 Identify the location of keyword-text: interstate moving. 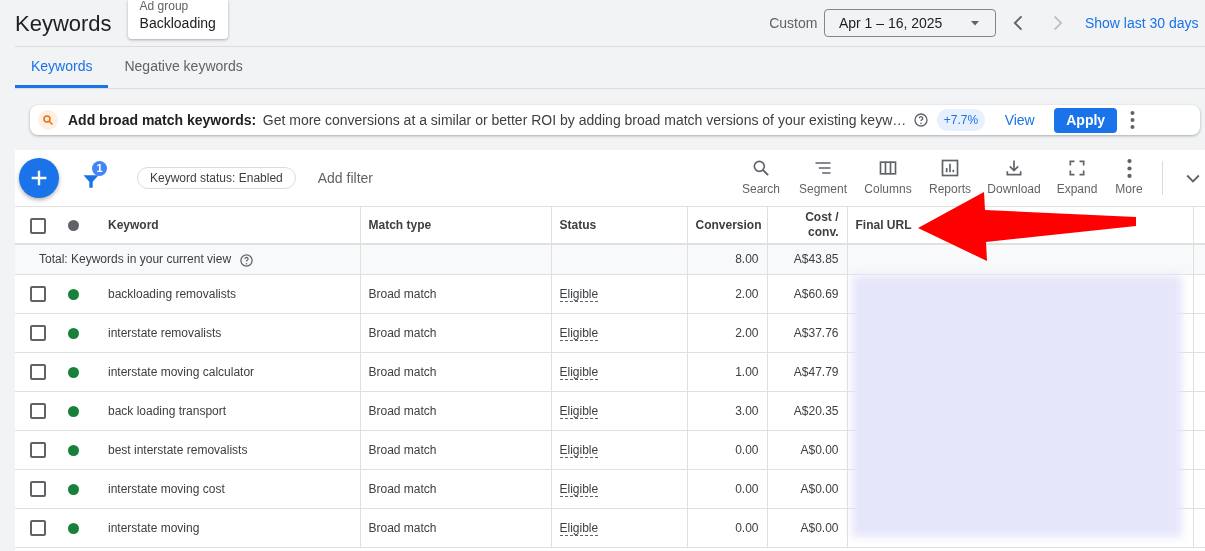
(154, 527).